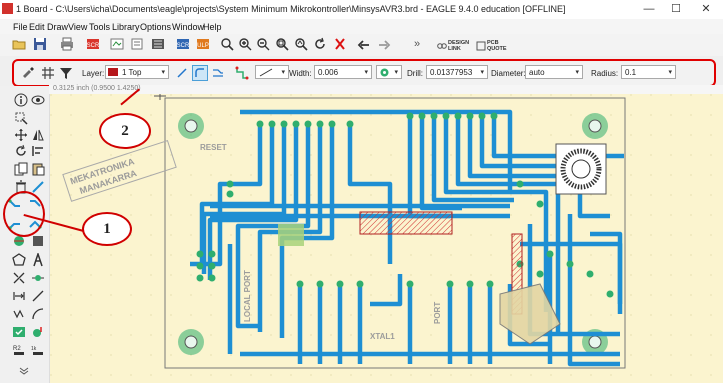  I want to click on select-icon, so click(21, 118).